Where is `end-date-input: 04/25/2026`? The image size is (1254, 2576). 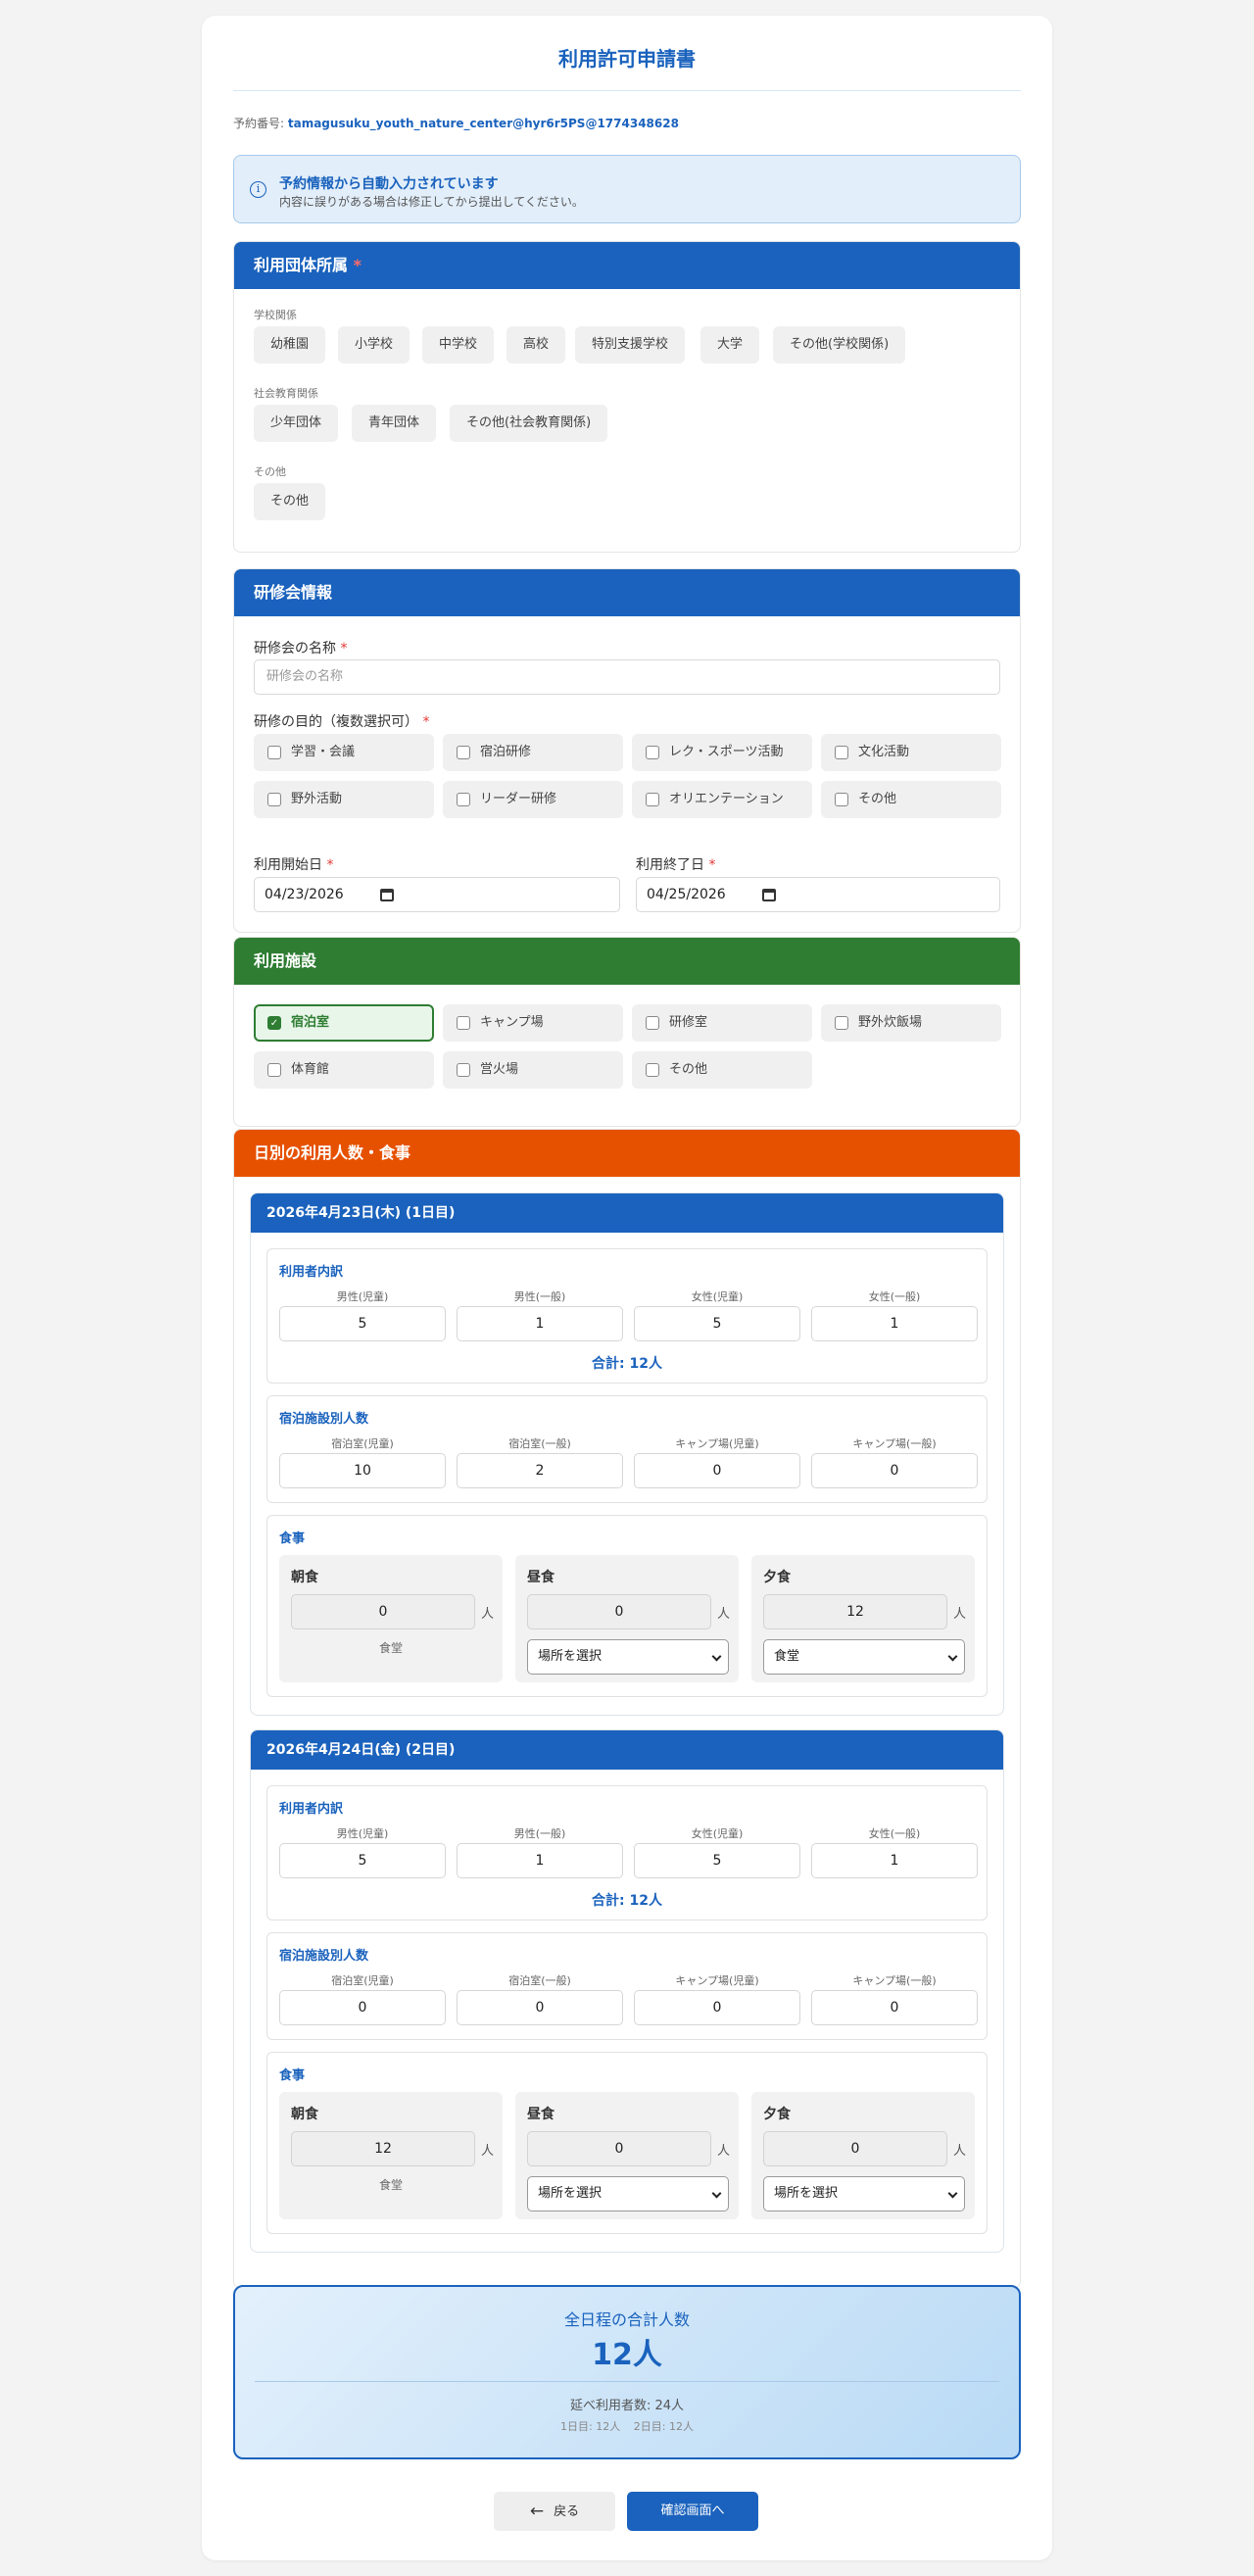
end-date-input: 04/25/2026 is located at coordinates (818, 894).